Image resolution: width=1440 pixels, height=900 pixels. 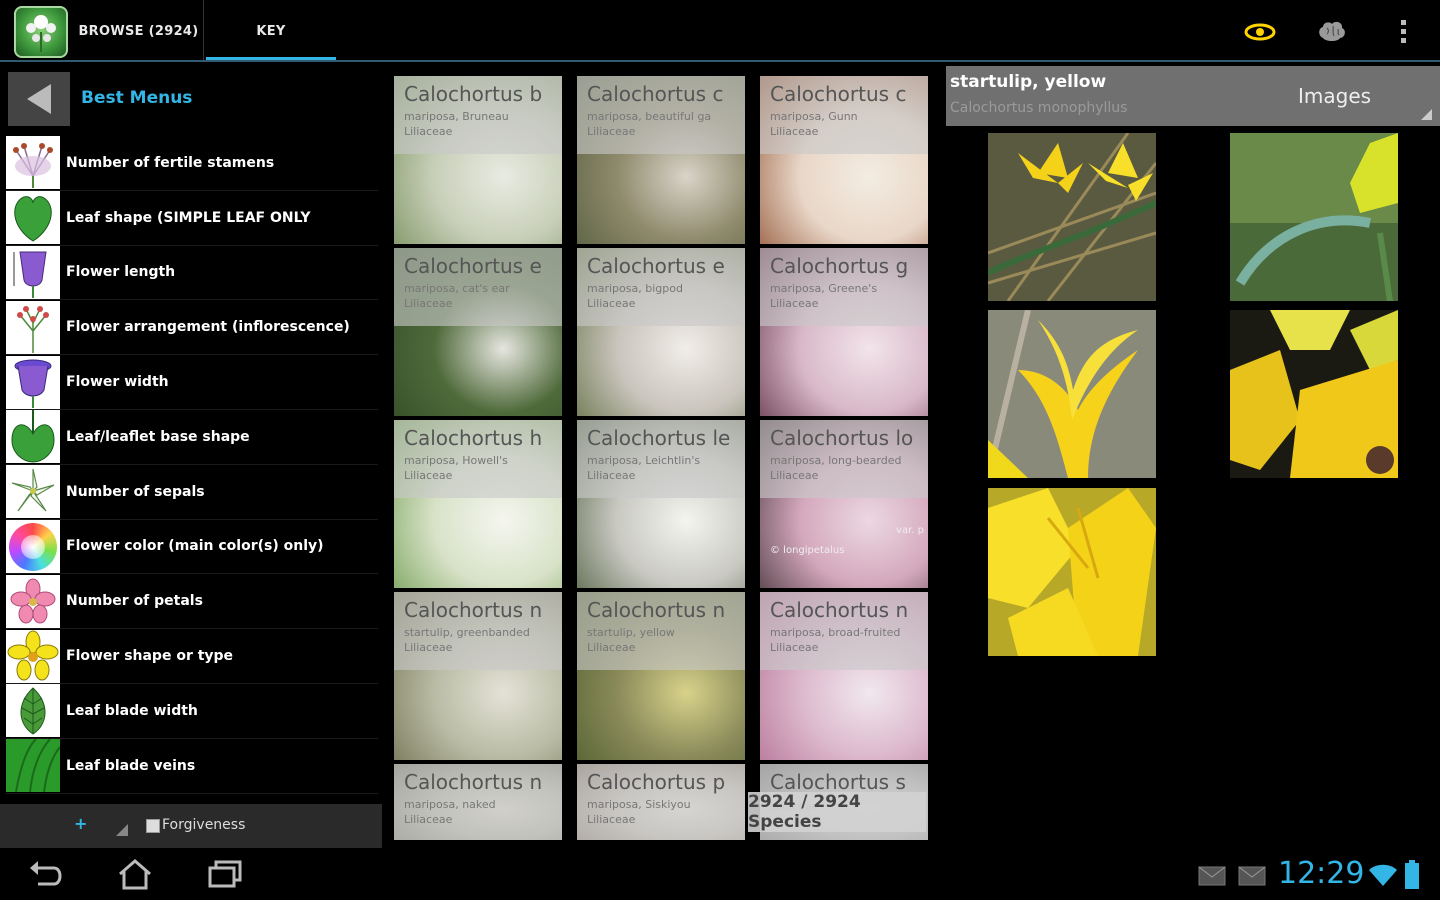 What do you see at coordinates (192, 766) in the screenshot?
I see `key-item: Leaf blade veins` at bounding box center [192, 766].